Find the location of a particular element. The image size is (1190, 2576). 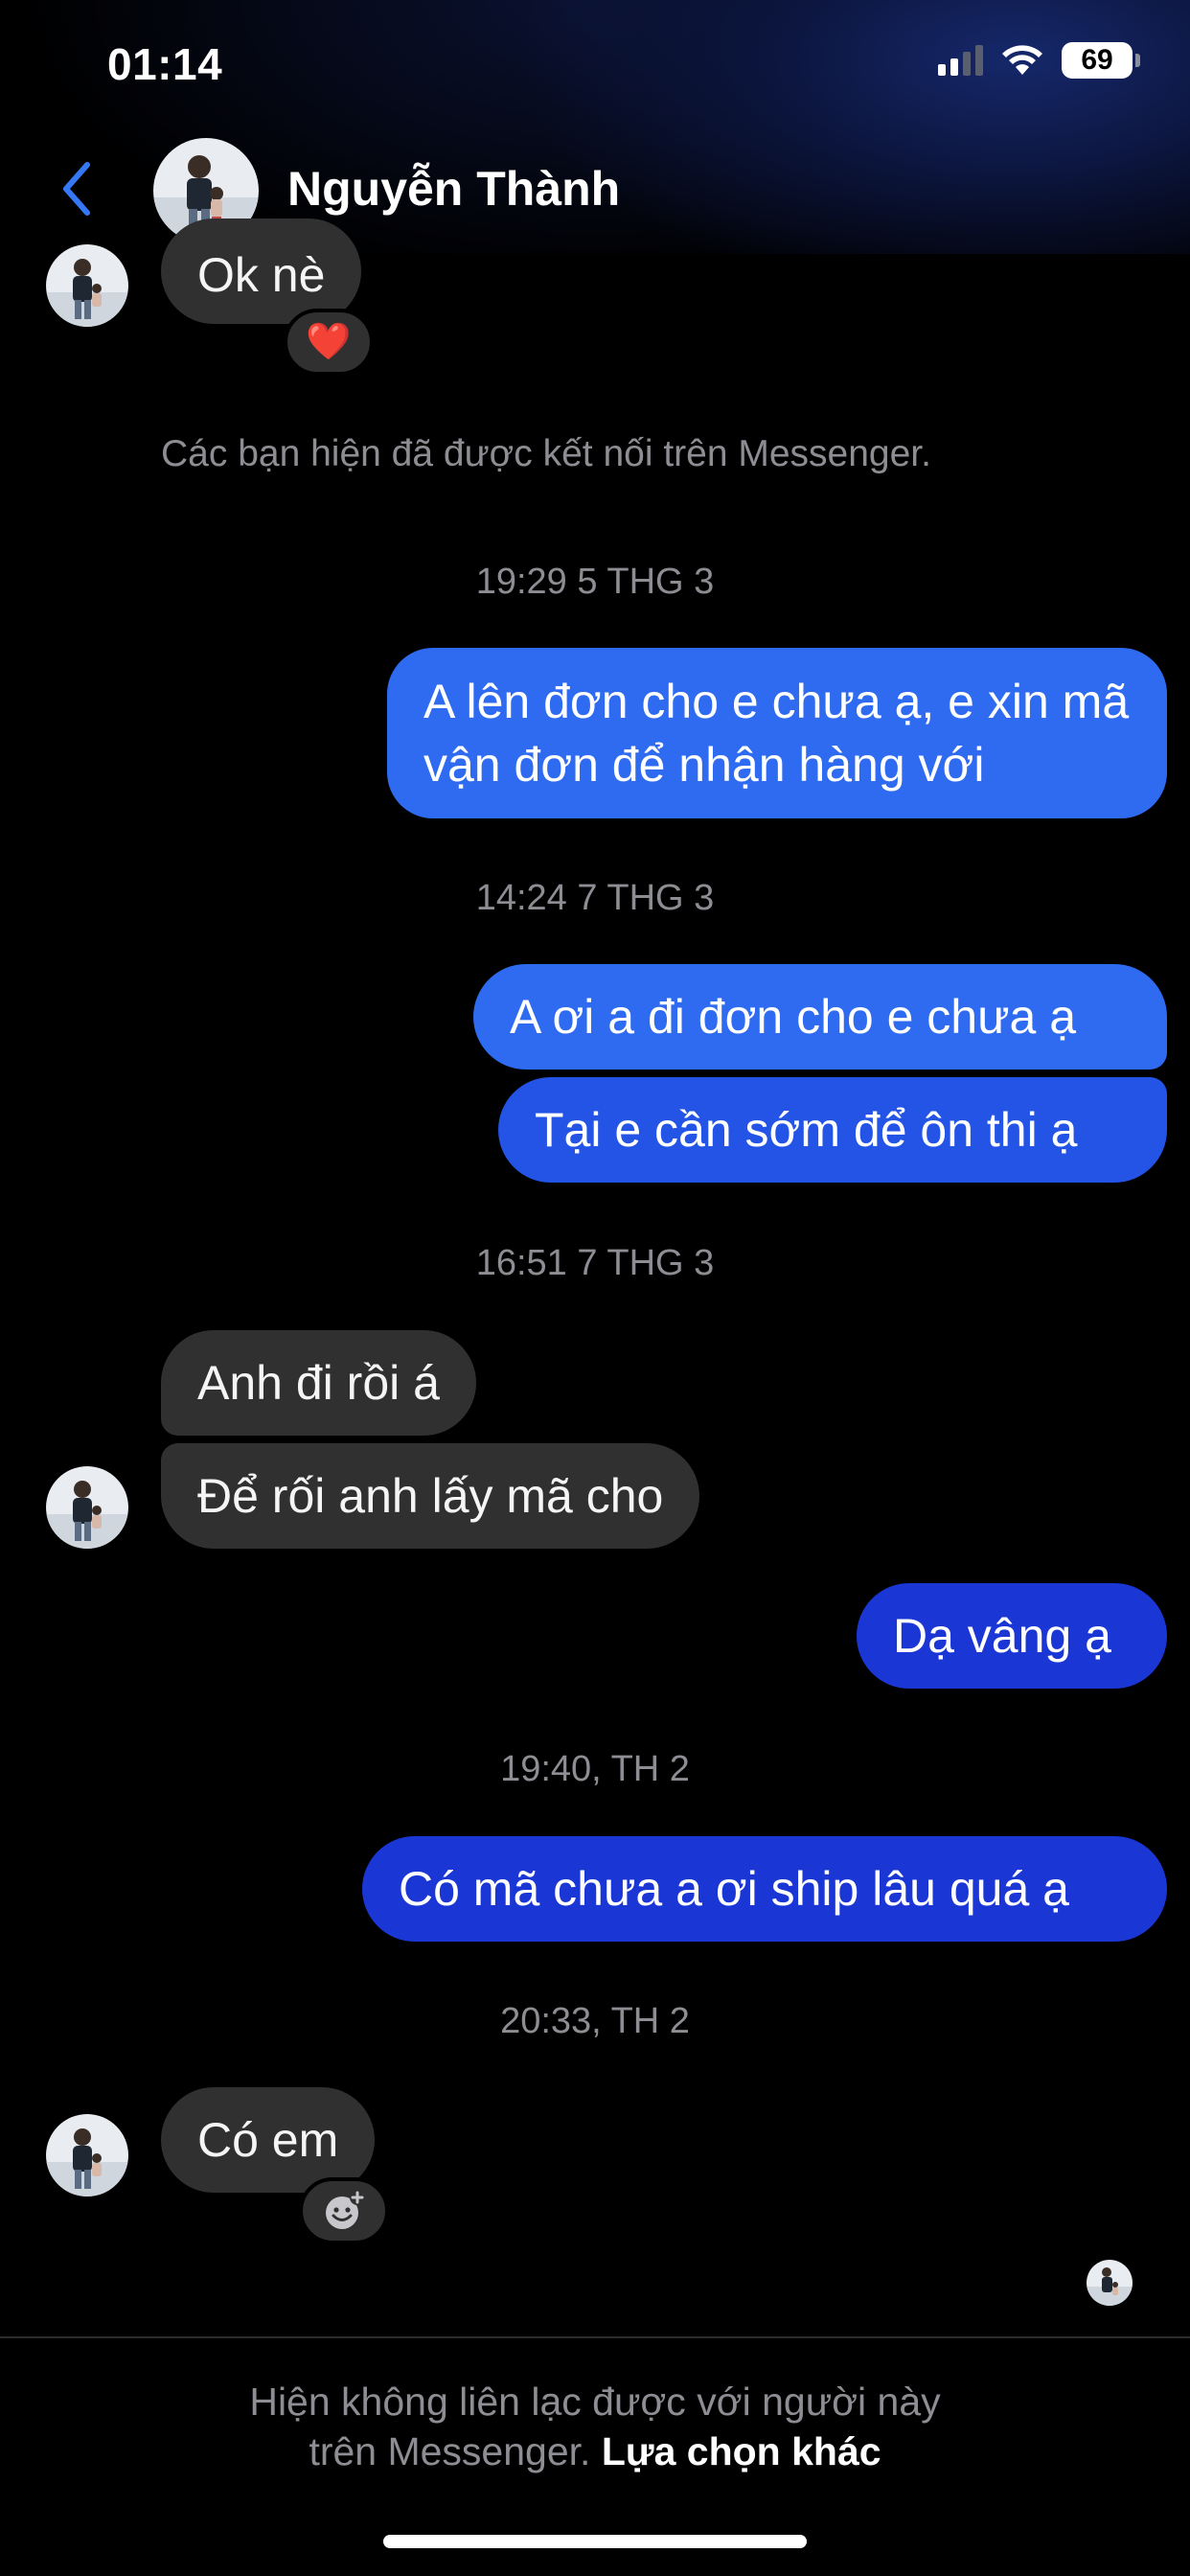

heart-icon: ❤️ is located at coordinates (329, 342).